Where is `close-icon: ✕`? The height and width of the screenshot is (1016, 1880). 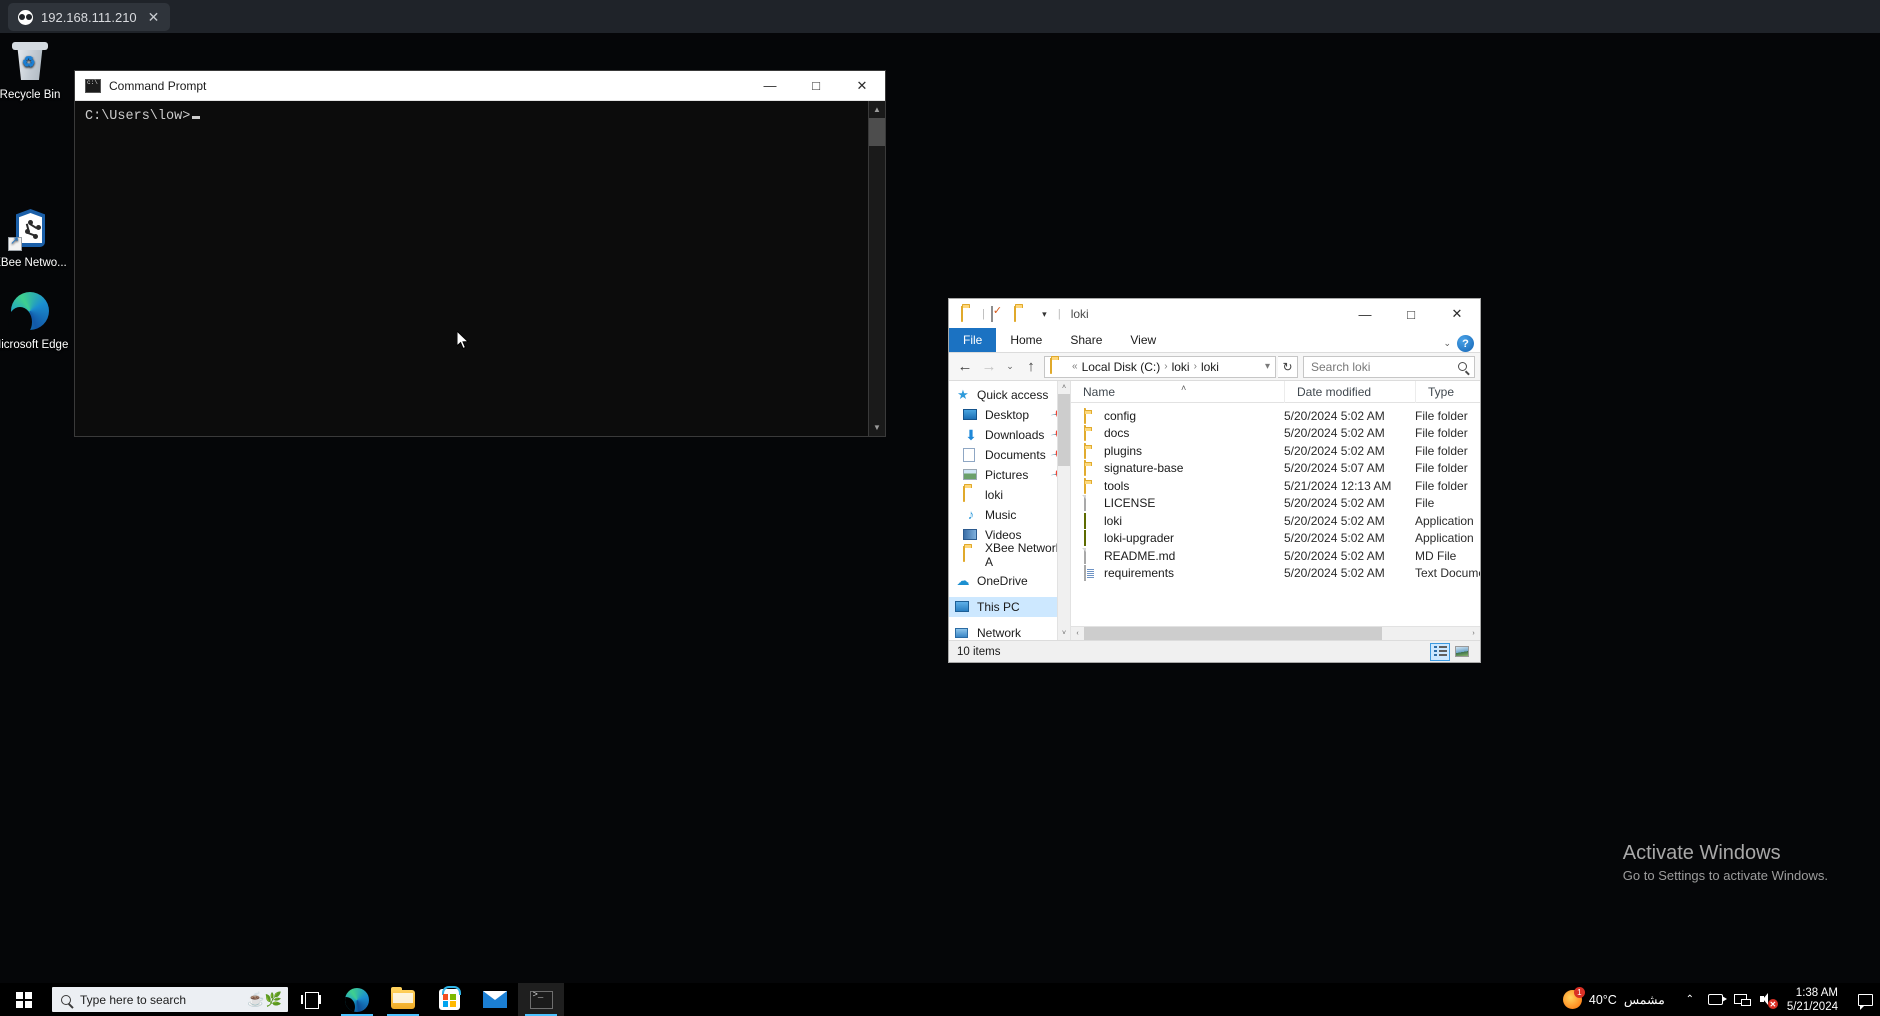 close-icon: ✕ is located at coordinates (154, 17).